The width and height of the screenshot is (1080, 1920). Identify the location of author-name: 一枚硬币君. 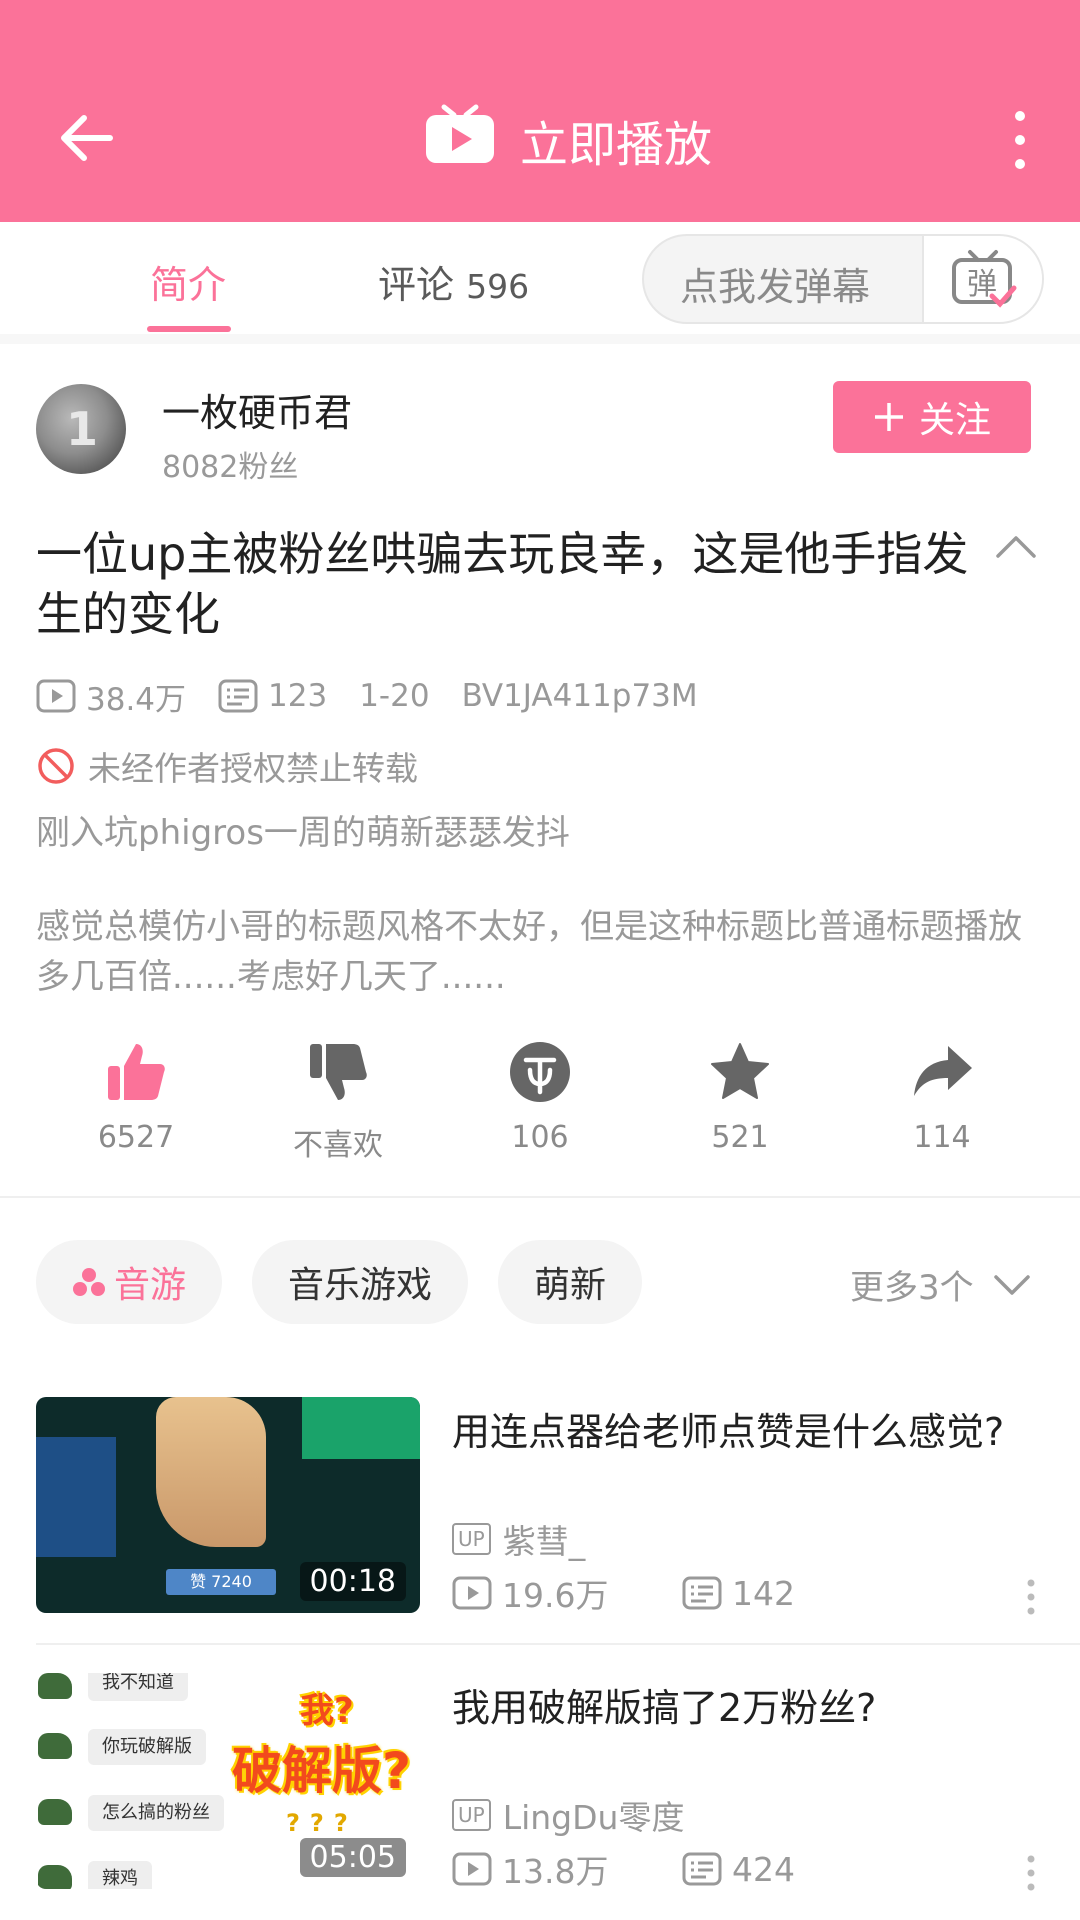
(257, 409).